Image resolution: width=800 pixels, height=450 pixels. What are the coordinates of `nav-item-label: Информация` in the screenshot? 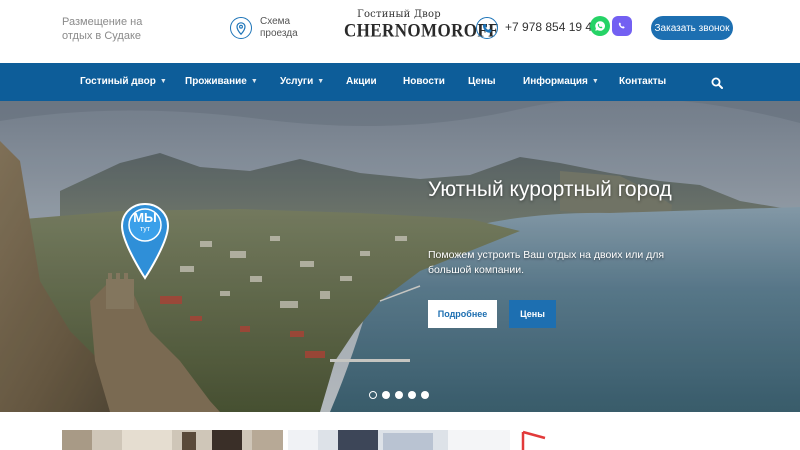 It's located at (555, 81).